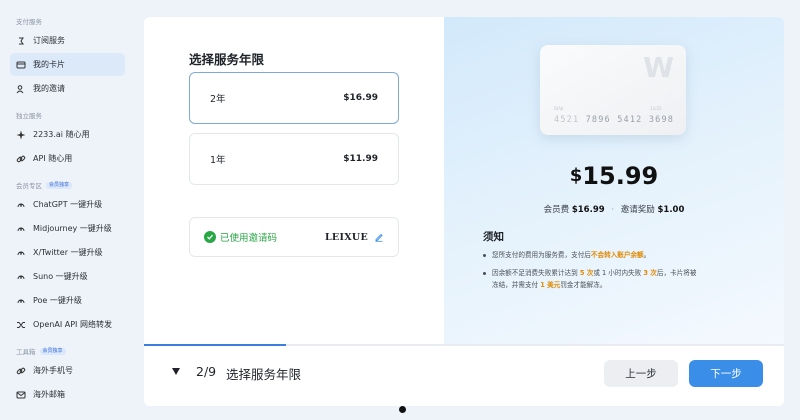  Describe the element at coordinates (21, 135) in the screenshot. I see `sparkle-icon` at that location.